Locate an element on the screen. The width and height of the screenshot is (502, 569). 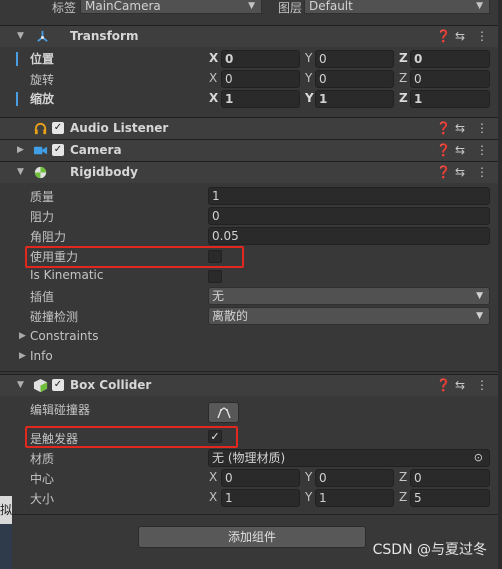
scale-z-field: 1 is located at coordinates (450, 99).